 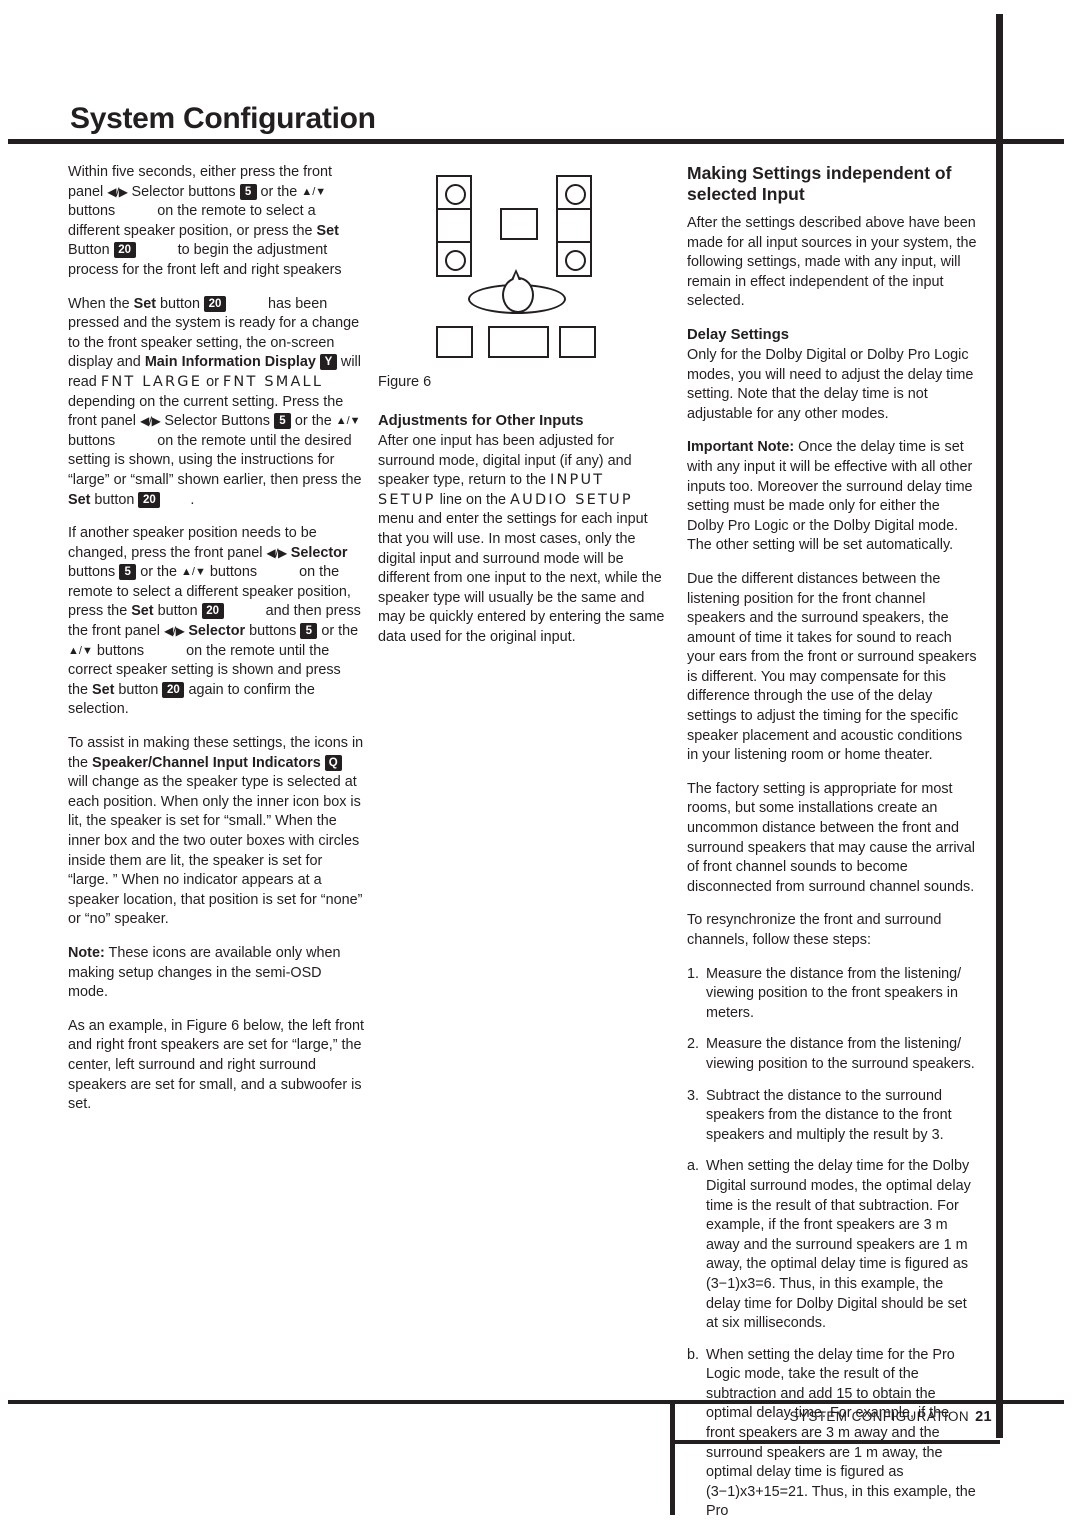 What do you see at coordinates (574, 193) in the screenshot?
I see `speaker-right-front-outer-top` at bounding box center [574, 193].